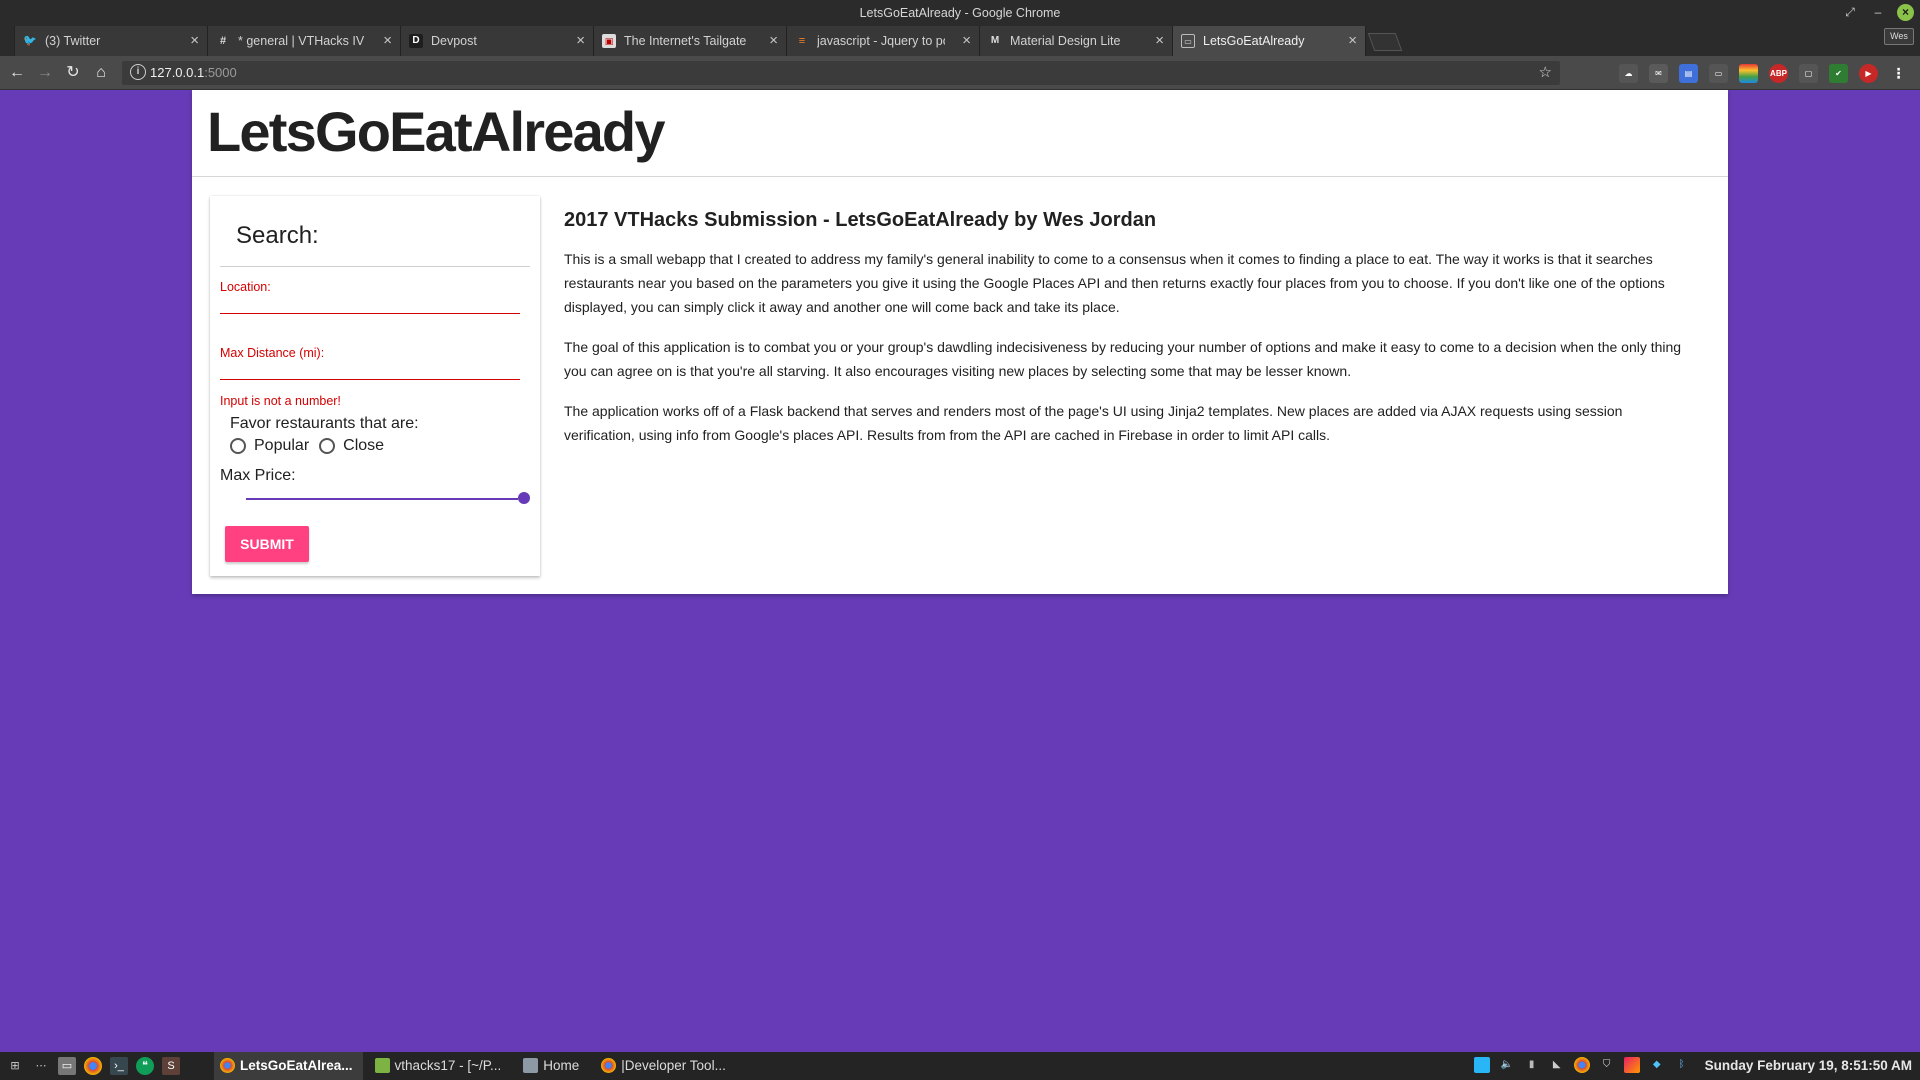 The width and height of the screenshot is (1920, 1080). Describe the element at coordinates (73, 73) in the screenshot. I see `reload-icon: ↻` at that location.